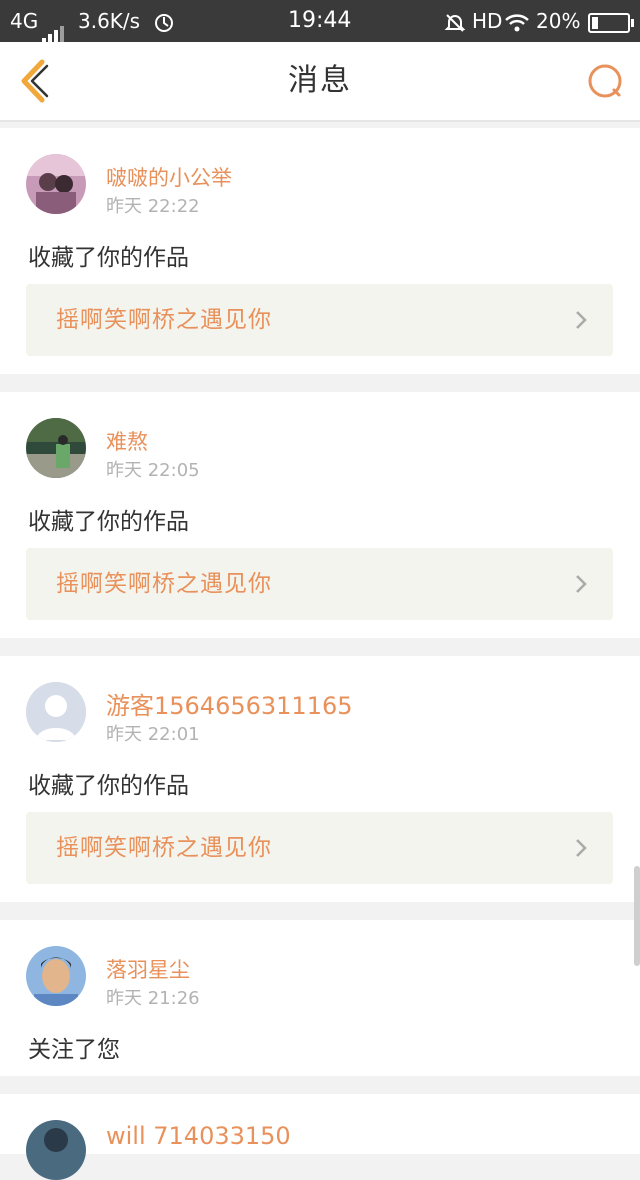 The height and width of the screenshot is (1180, 640). What do you see at coordinates (595, 22) in the screenshot?
I see `battery-level` at bounding box center [595, 22].